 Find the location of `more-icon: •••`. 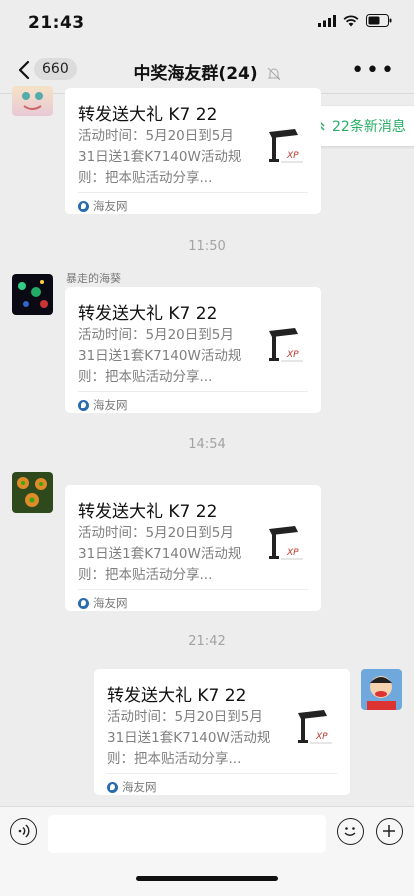

more-icon: ••• is located at coordinates (373, 70).